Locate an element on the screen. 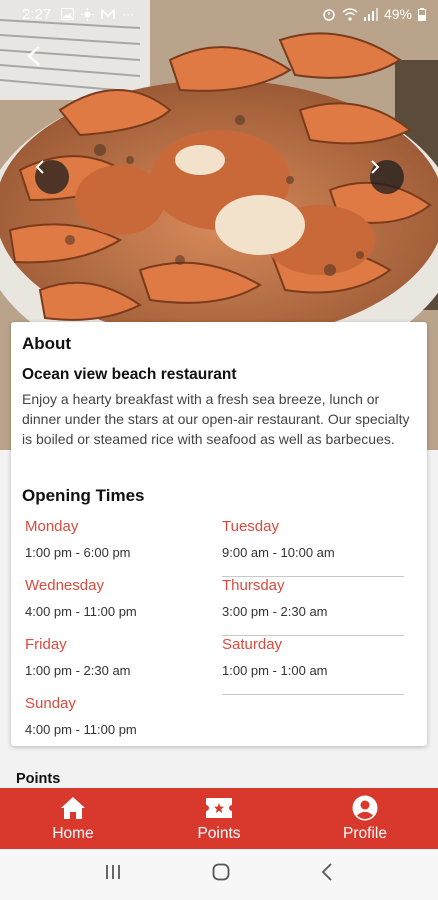 The height and width of the screenshot is (900, 438). day-name: Sunday is located at coordinates (50, 703).